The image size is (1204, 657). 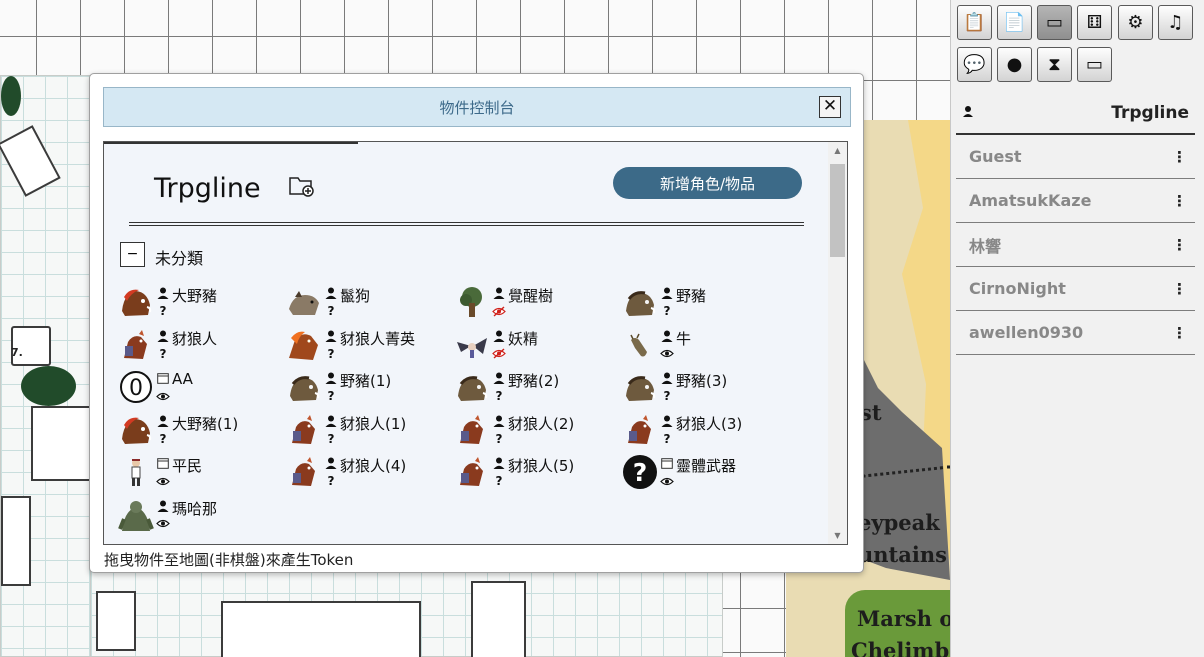 I want to click on object-item: ? 豺狼人菁英, so click(x=368, y=345).